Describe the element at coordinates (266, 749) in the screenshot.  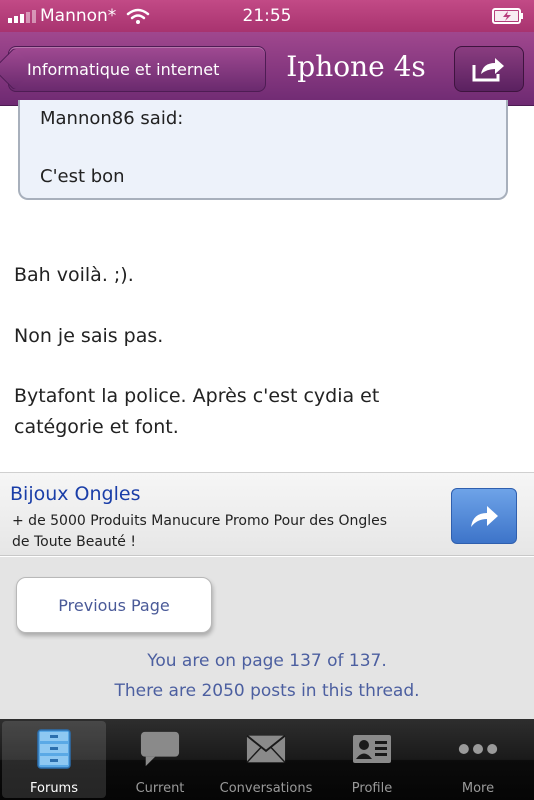
I see `envelope-icon` at that location.